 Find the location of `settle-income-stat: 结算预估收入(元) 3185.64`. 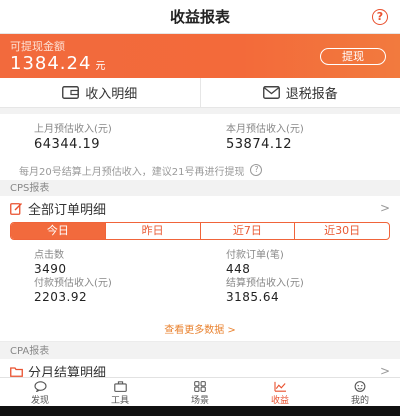

settle-income-stat: 结算预估收入(元) 3185.64 is located at coordinates (265, 289).